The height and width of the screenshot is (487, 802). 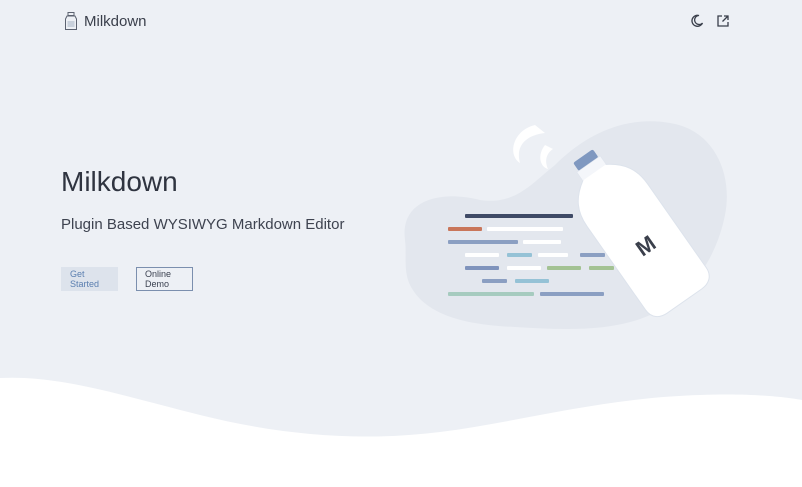 I want to click on hero-title: Milkdown, so click(x=119, y=181).